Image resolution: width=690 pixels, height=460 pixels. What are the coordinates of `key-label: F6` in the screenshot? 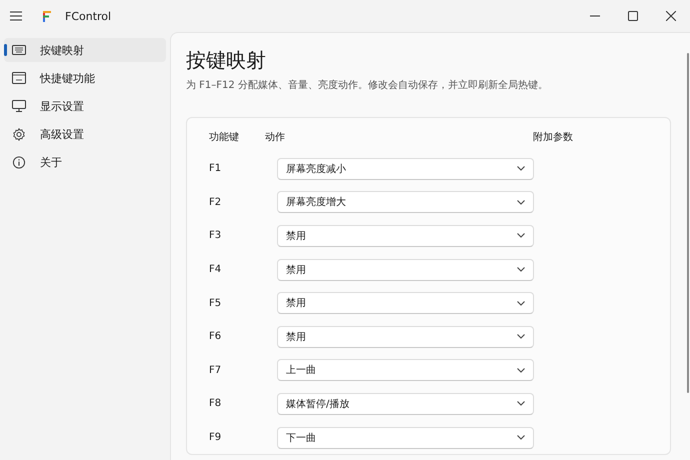 It's located at (215, 336).